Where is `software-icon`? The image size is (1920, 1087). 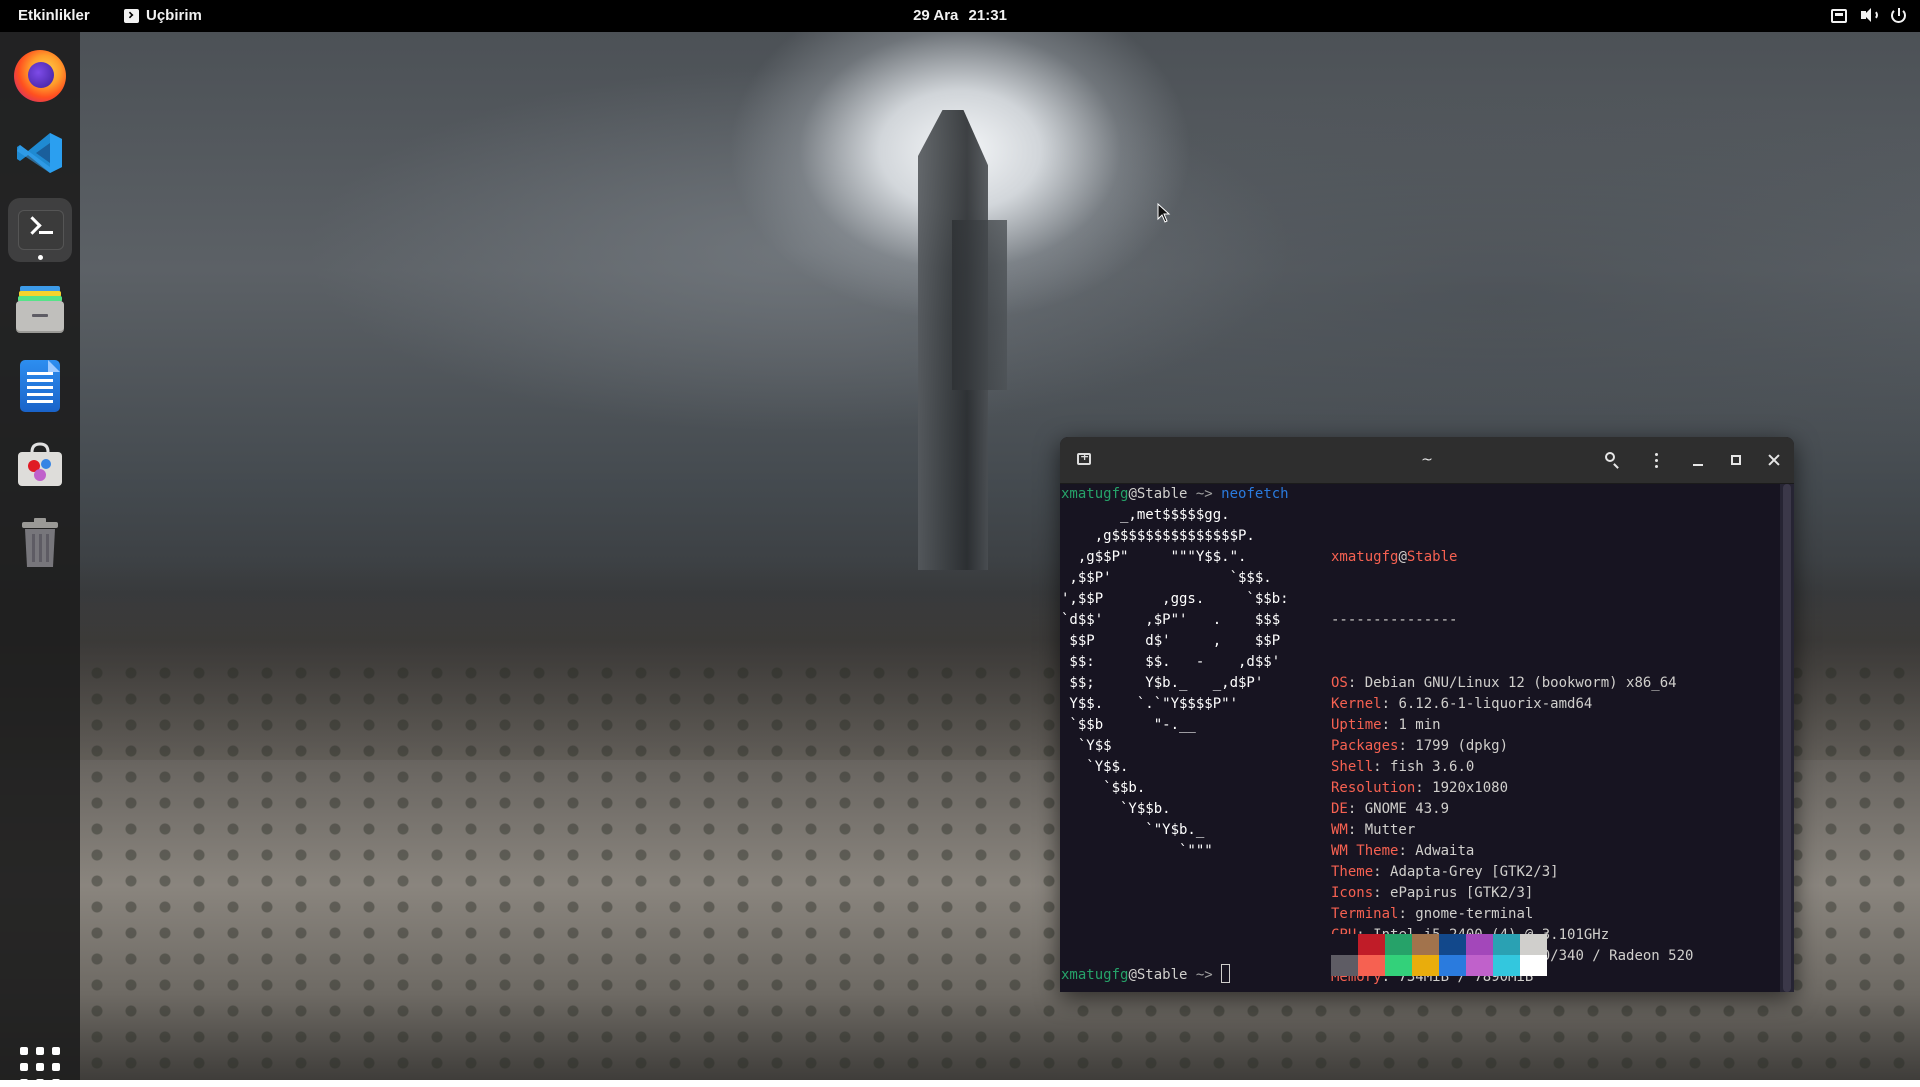
software-icon is located at coordinates (40, 464).